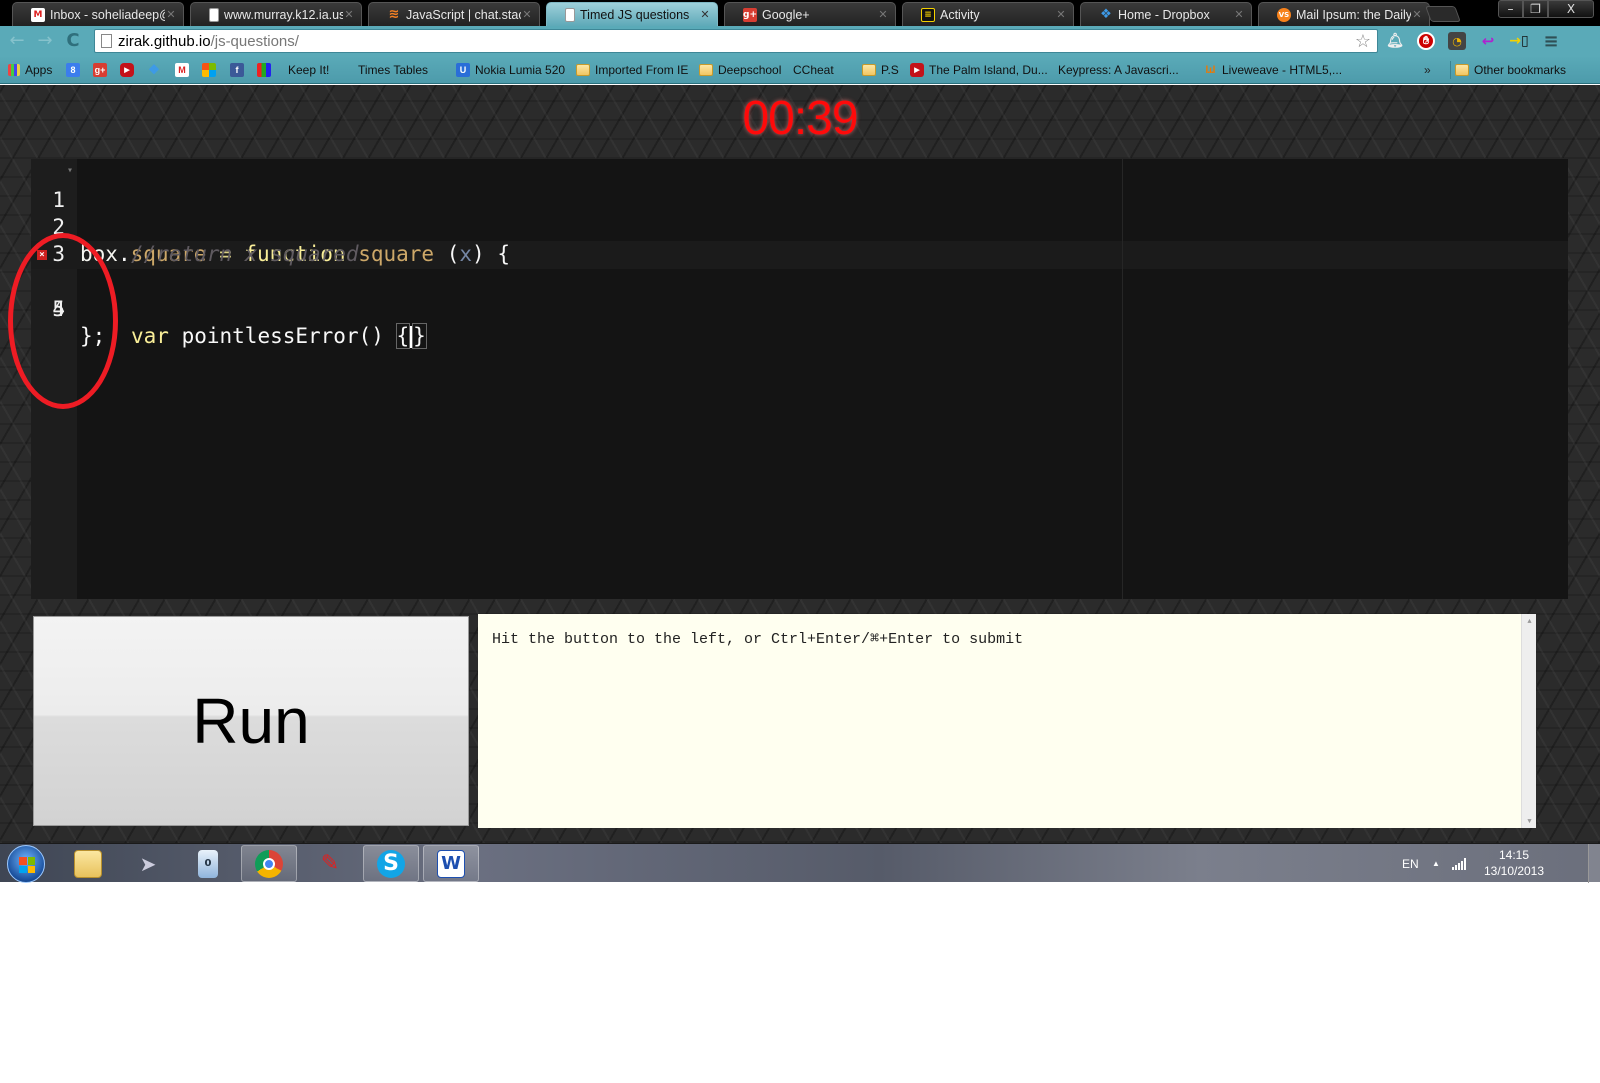 This screenshot has height=1083, width=1600. What do you see at coordinates (98, 14) in the screenshot?
I see `tab-inbox: M Inbox - soheliadeep@gr ✕` at bounding box center [98, 14].